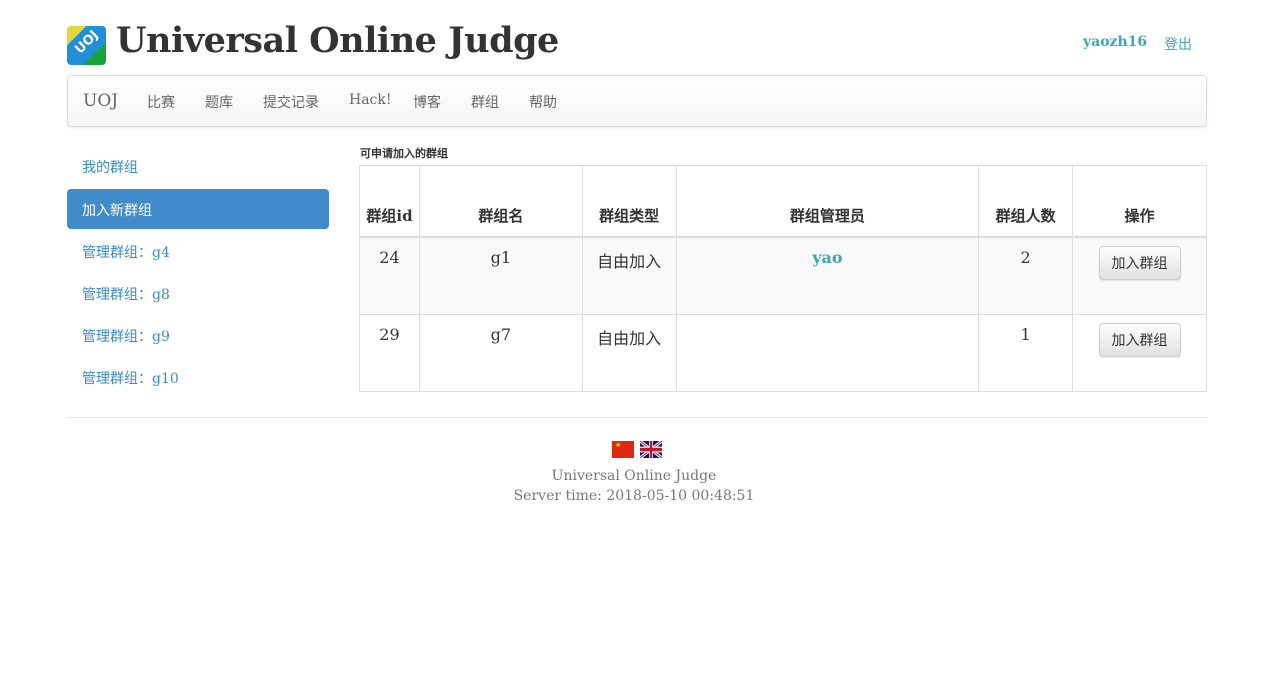 The image size is (1268, 699). Describe the element at coordinates (291, 102) in the screenshot. I see `nav-item-submissions: 提交记录` at that location.